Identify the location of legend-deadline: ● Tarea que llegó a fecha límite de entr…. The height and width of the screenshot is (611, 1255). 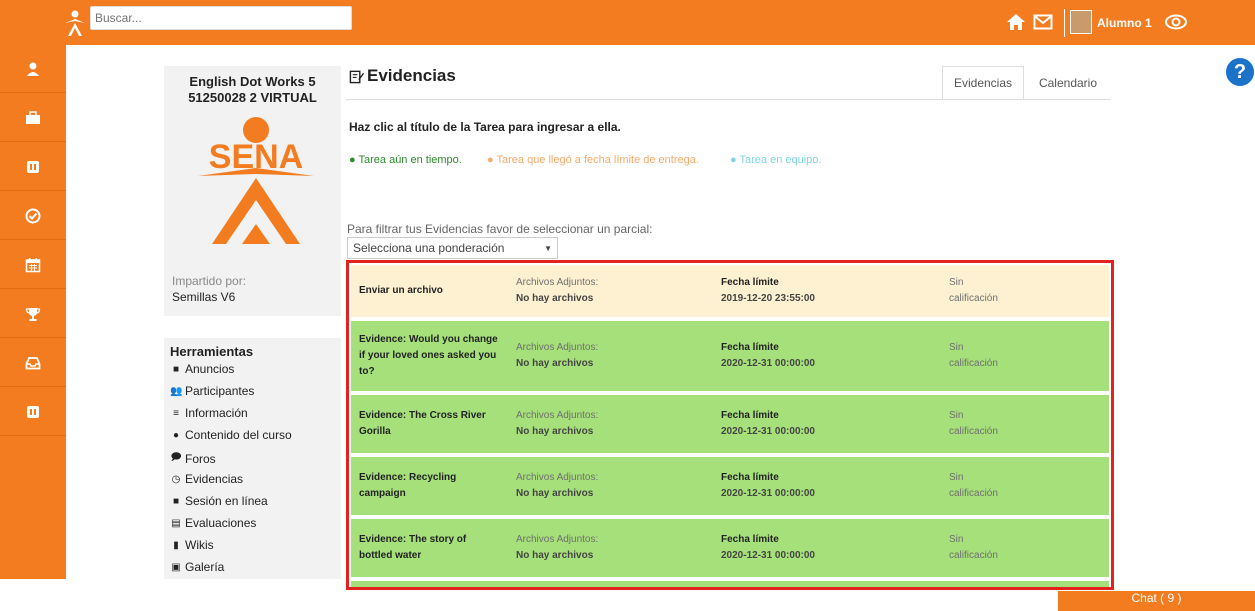
(593, 160).